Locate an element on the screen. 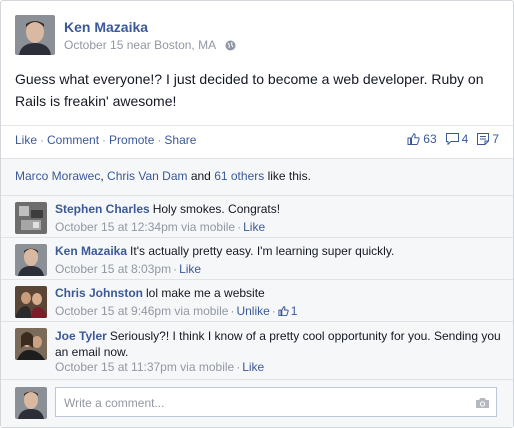 Image resolution: width=514 pixels, height=428 pixels. post-meta: October 15 near Boston, MA is located at coordinates (150, 46).